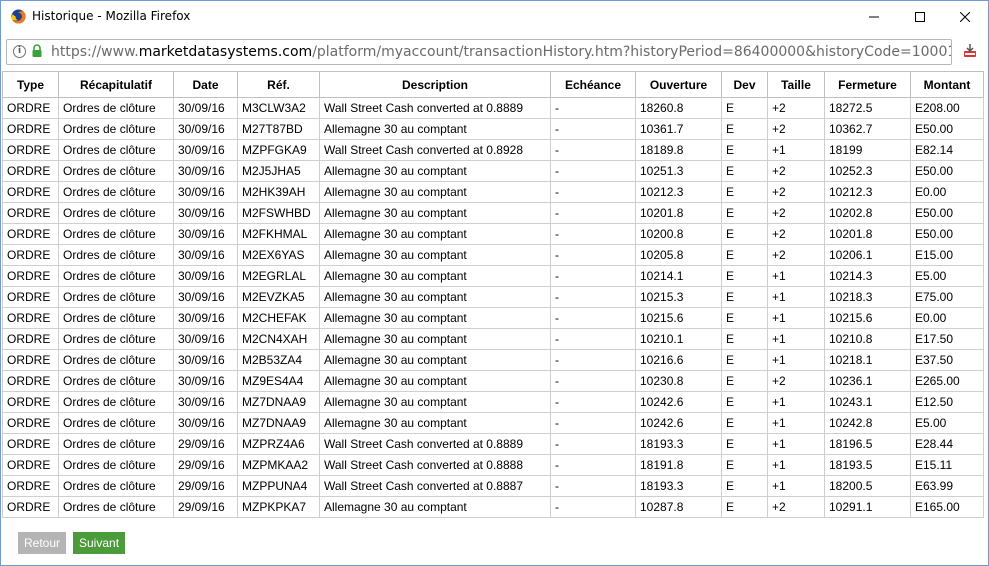 The height and width of the screenshot is (566, 989). Describe the element at coordinates (947, 234) in the screenshot. I see `cell-montant: E50.00` at that location.